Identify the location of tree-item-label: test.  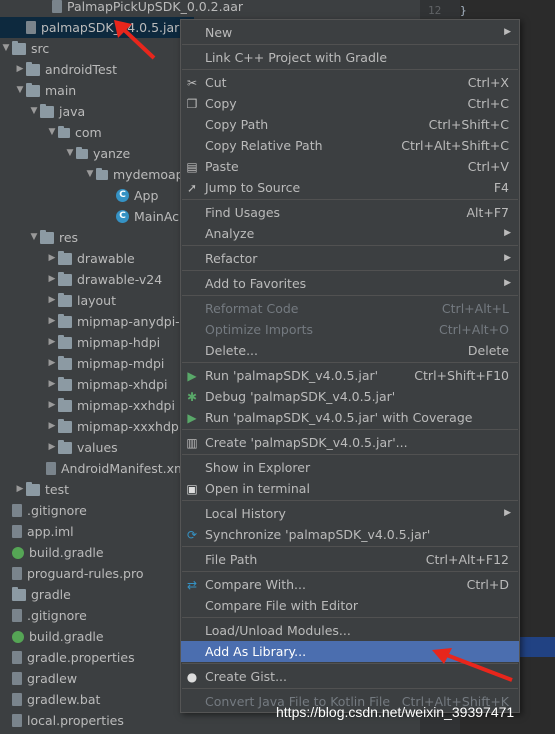
(57, 489).